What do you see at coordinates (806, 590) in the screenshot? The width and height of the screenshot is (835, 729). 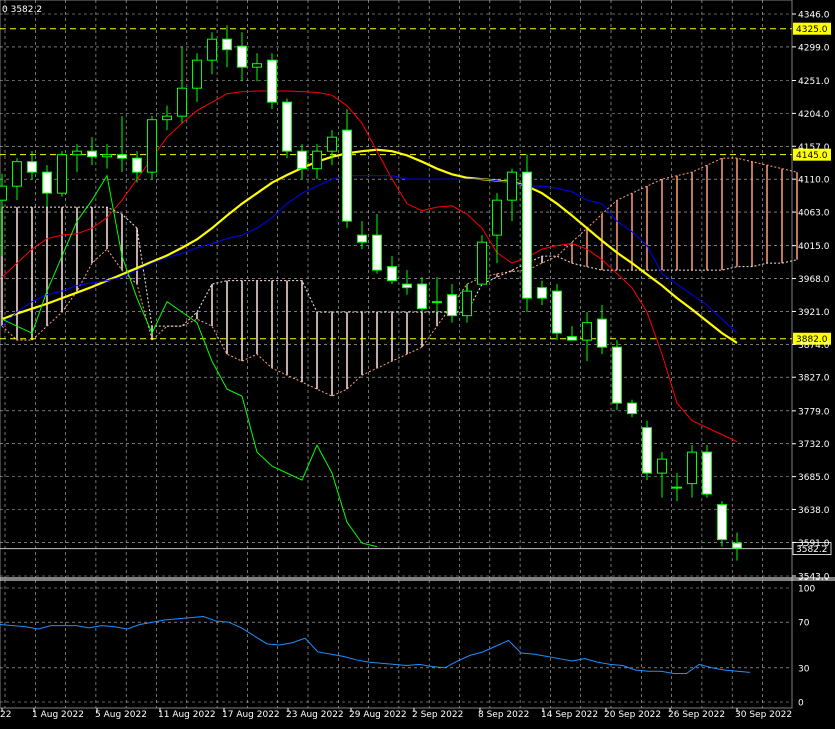 I see `osc-tick-label: 100` at bounding box center [806, 590].